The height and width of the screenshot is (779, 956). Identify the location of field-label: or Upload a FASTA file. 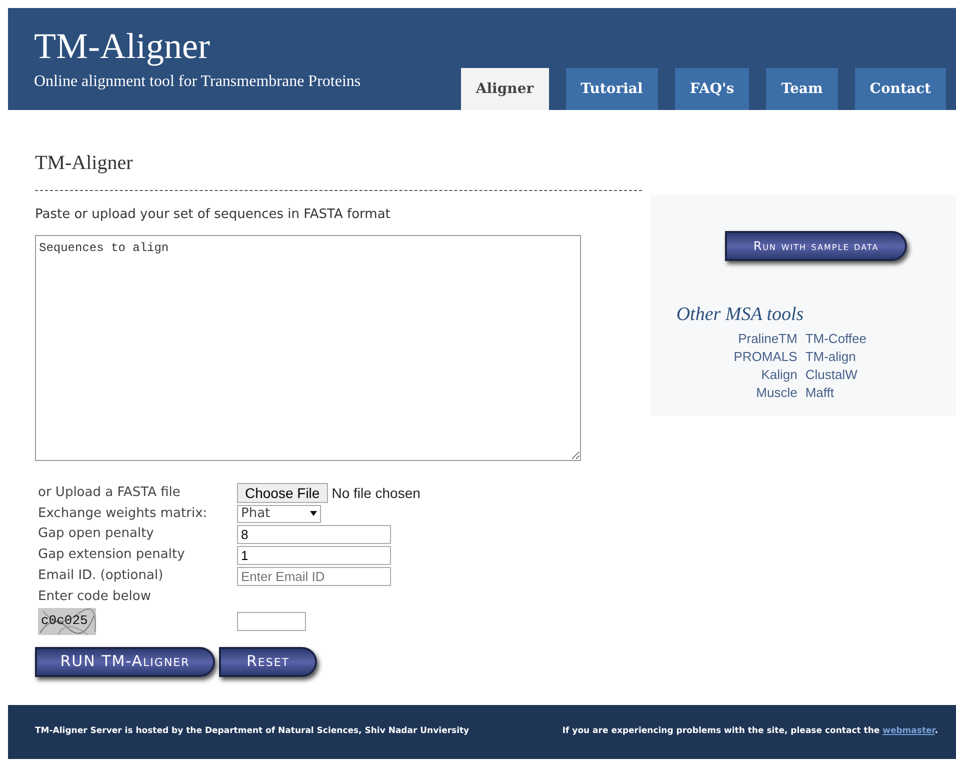
(110, 493).